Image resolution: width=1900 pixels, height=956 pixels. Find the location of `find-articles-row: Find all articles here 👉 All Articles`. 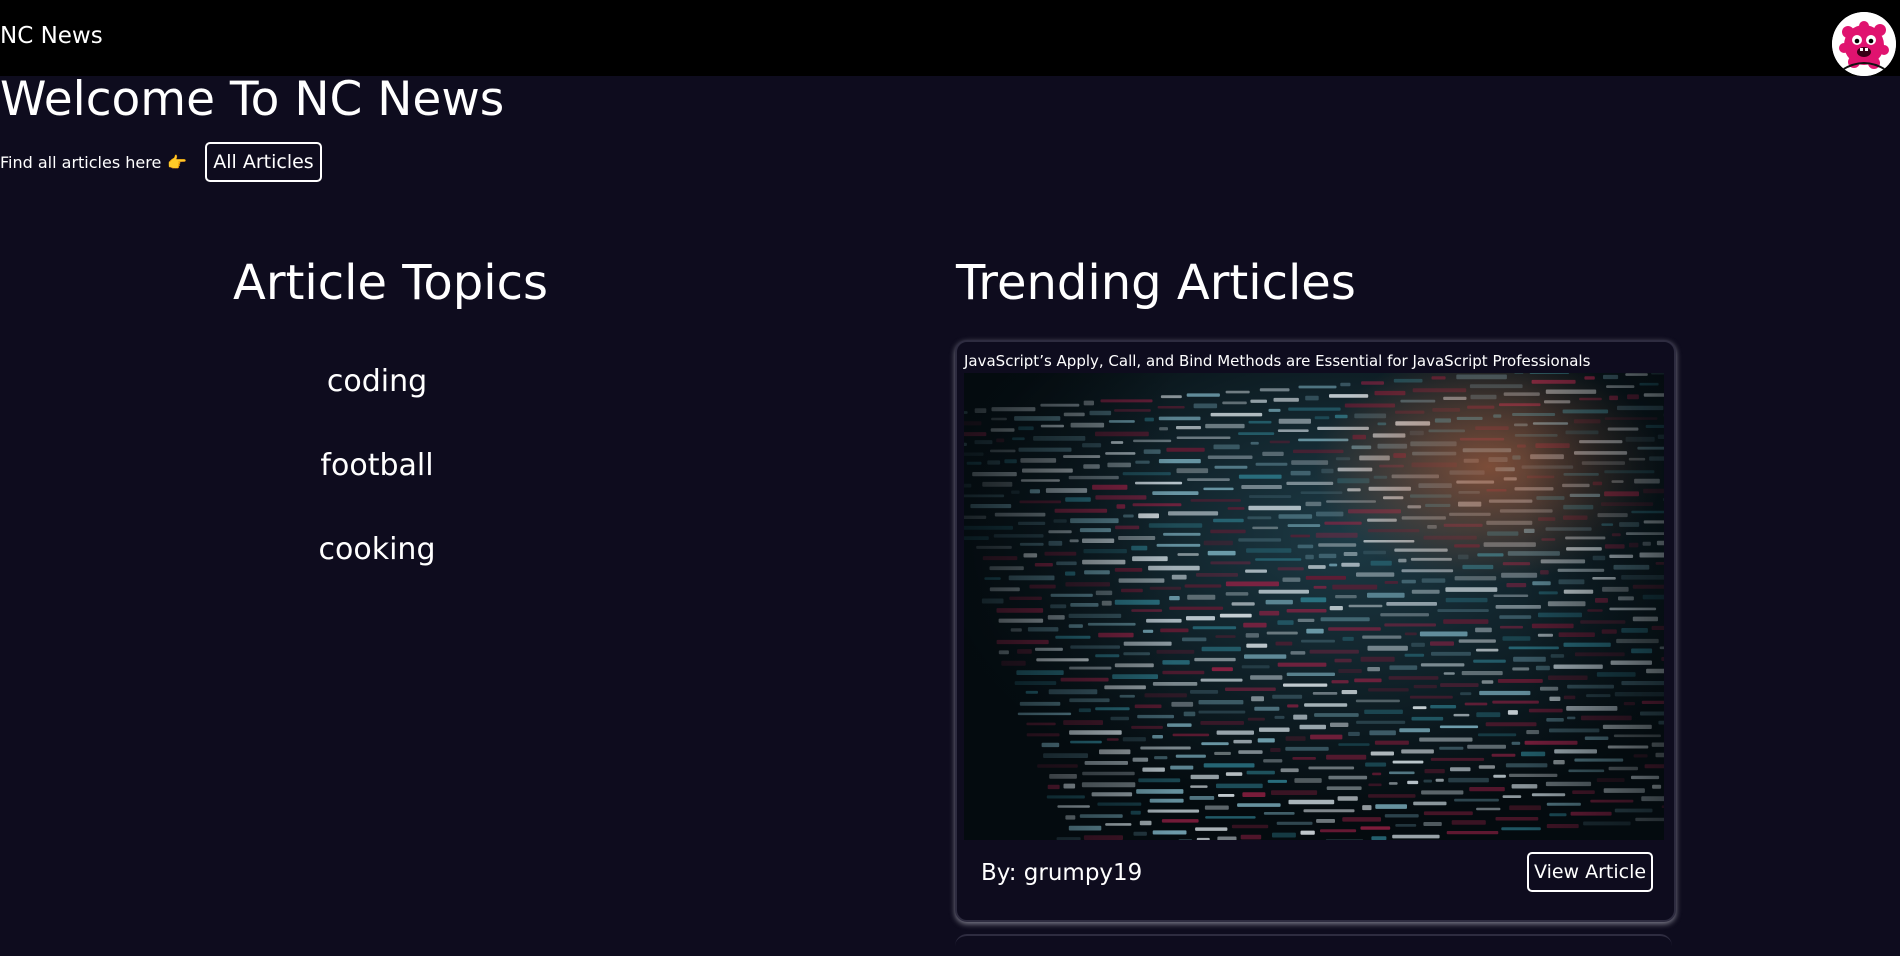

find-articles-row: Find all articles here 👉 All Articles is located at coordinates (161, 162).